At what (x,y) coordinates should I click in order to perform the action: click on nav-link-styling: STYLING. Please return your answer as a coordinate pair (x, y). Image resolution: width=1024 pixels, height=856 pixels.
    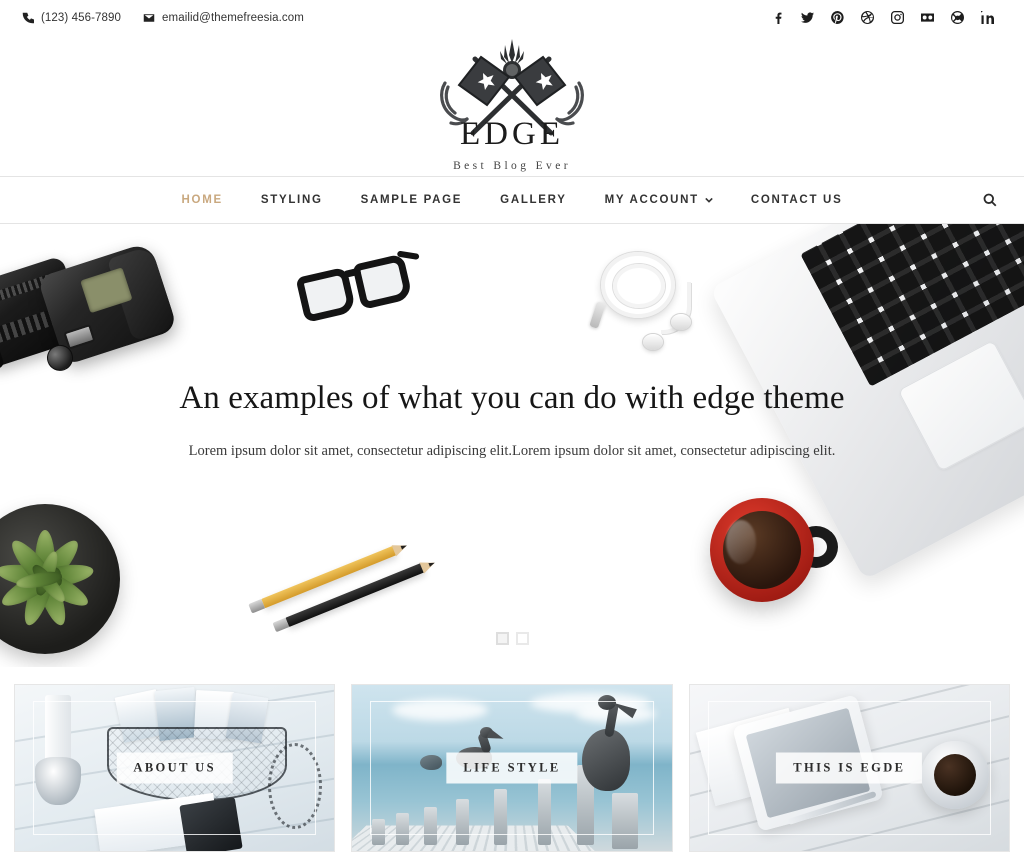
    Looking at the image, I should click on (292, 200).